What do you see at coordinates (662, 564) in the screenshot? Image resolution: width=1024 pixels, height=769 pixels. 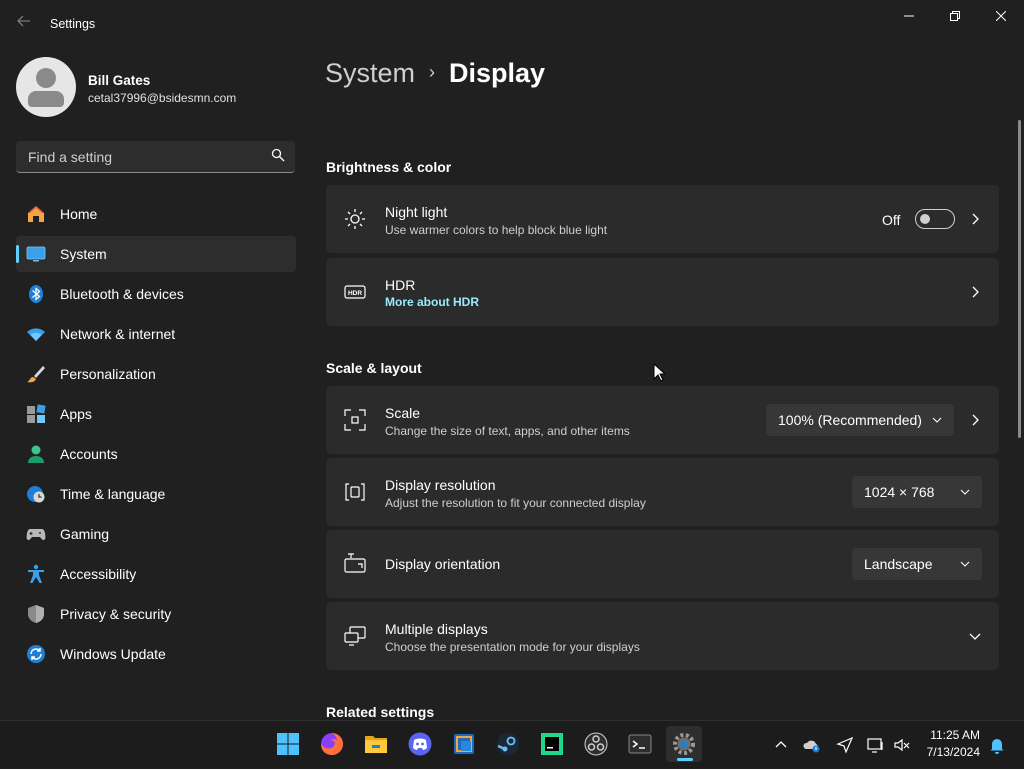 I see `display-orientation-card: Display orientation Landscape` at bounding box center [662, 564].